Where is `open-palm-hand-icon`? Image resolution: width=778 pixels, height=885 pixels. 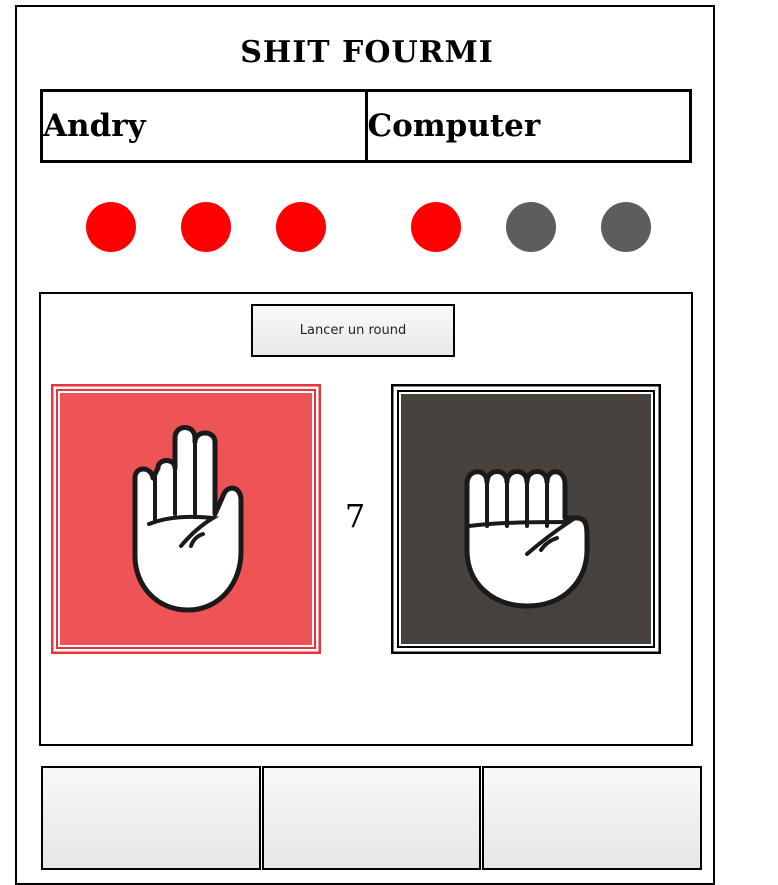 open-palm-hand-icon is located at coordinates (186, 519).